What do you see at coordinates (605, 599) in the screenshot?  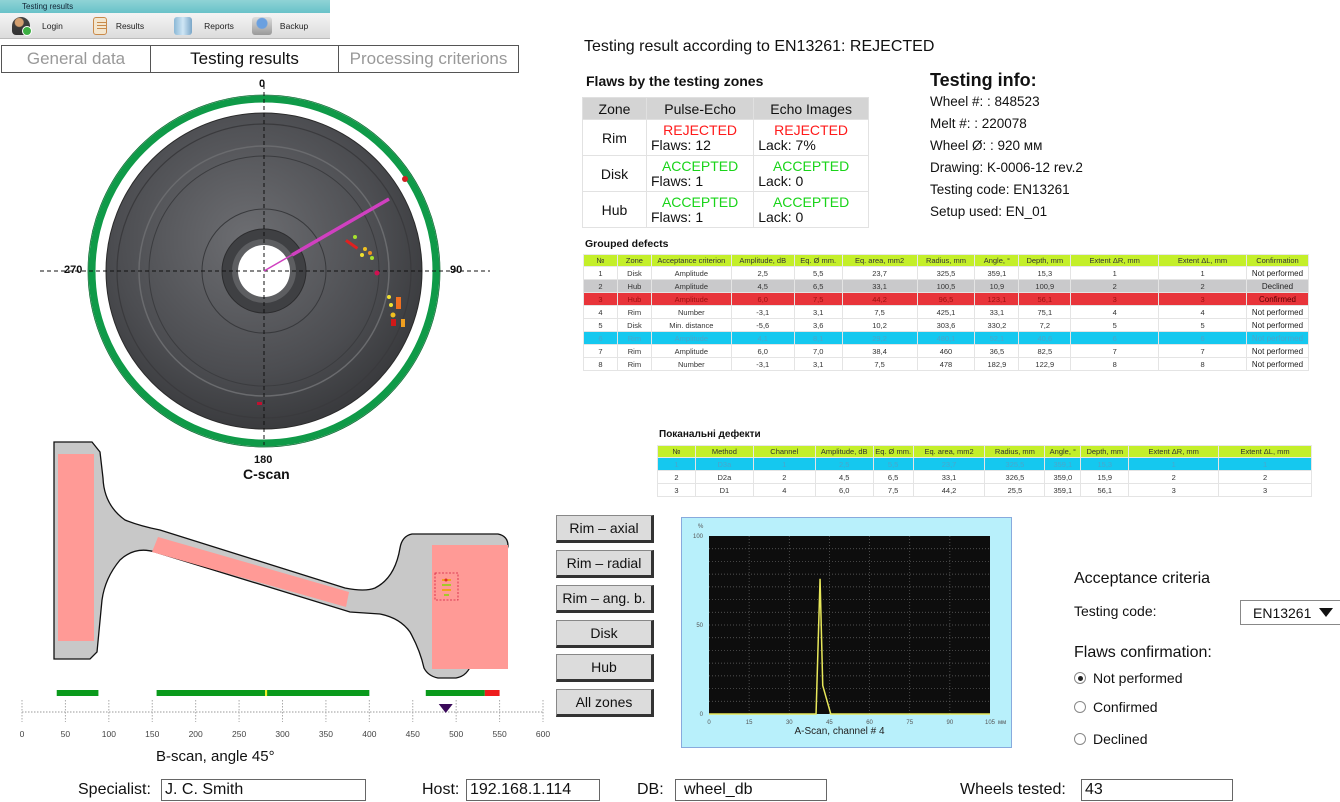 I see `rim-angle-beam-button: Rim – ang. b.` at bounding box center [605, 599].